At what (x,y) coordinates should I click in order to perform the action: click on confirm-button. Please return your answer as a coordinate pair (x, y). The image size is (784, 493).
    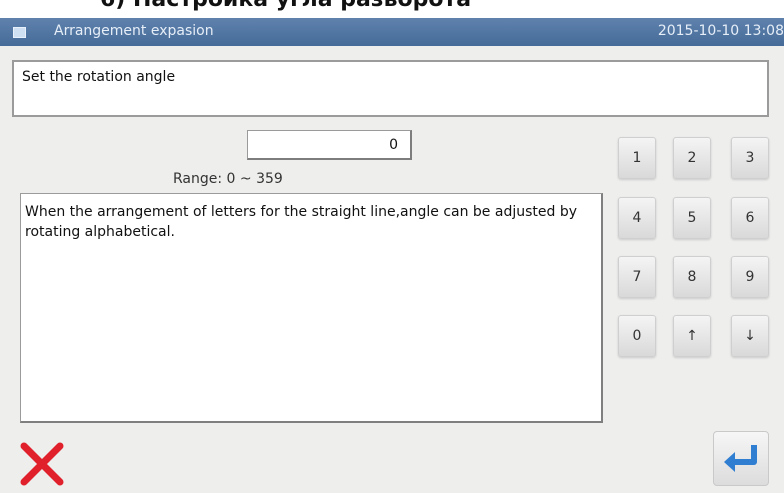
    Looking at the image, I should click on (741, 458).